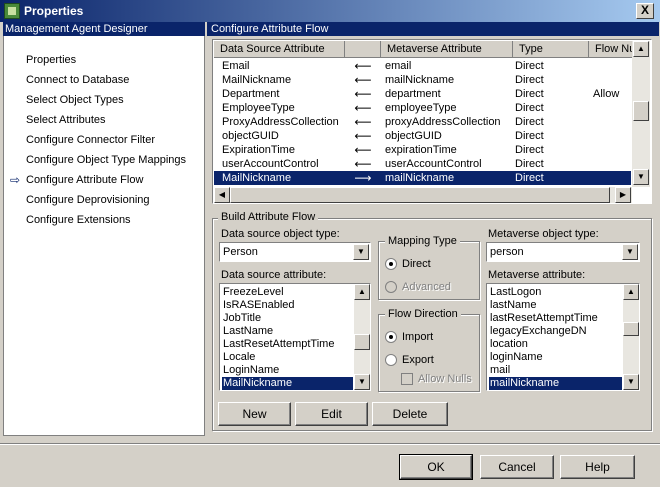 Image resolution: width=660 pixels, height=487 pixels. I want to click on cell-data-source: EmployeeType, so click(258, 108).